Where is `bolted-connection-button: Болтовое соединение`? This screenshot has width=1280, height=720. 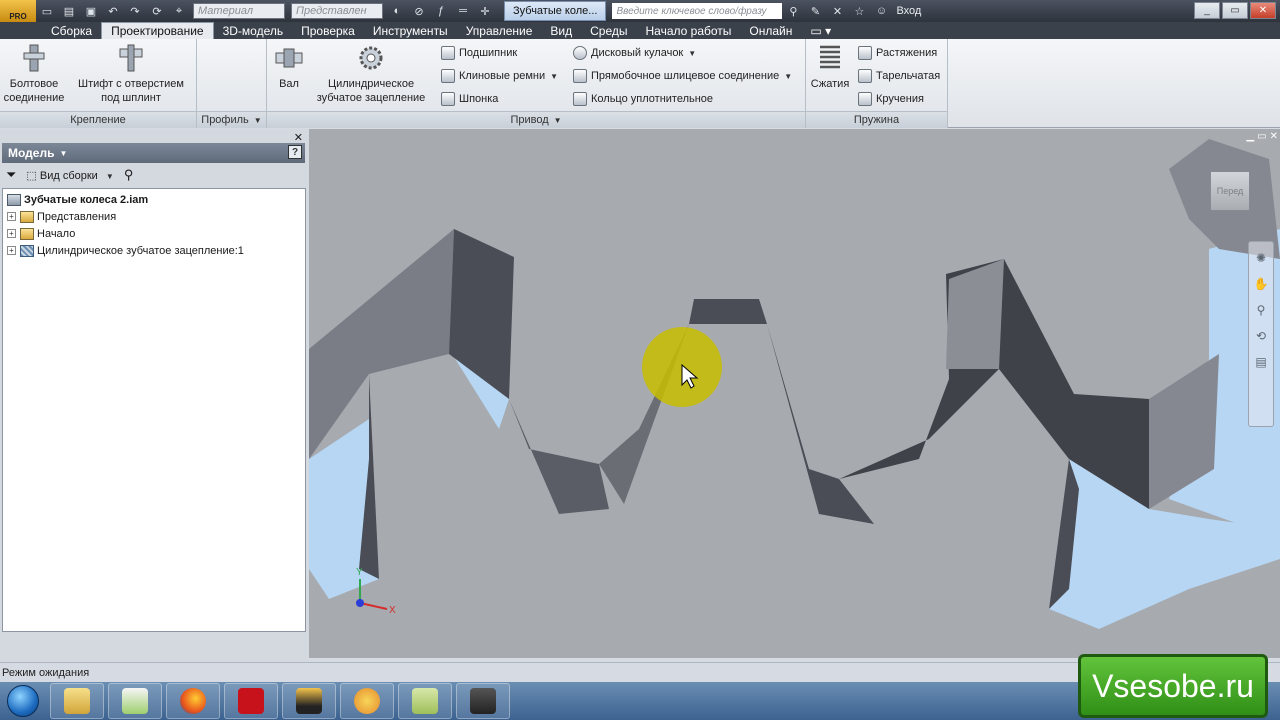
bolted-connection-button: Болтовое соединение is located at coordinates (34, 74).